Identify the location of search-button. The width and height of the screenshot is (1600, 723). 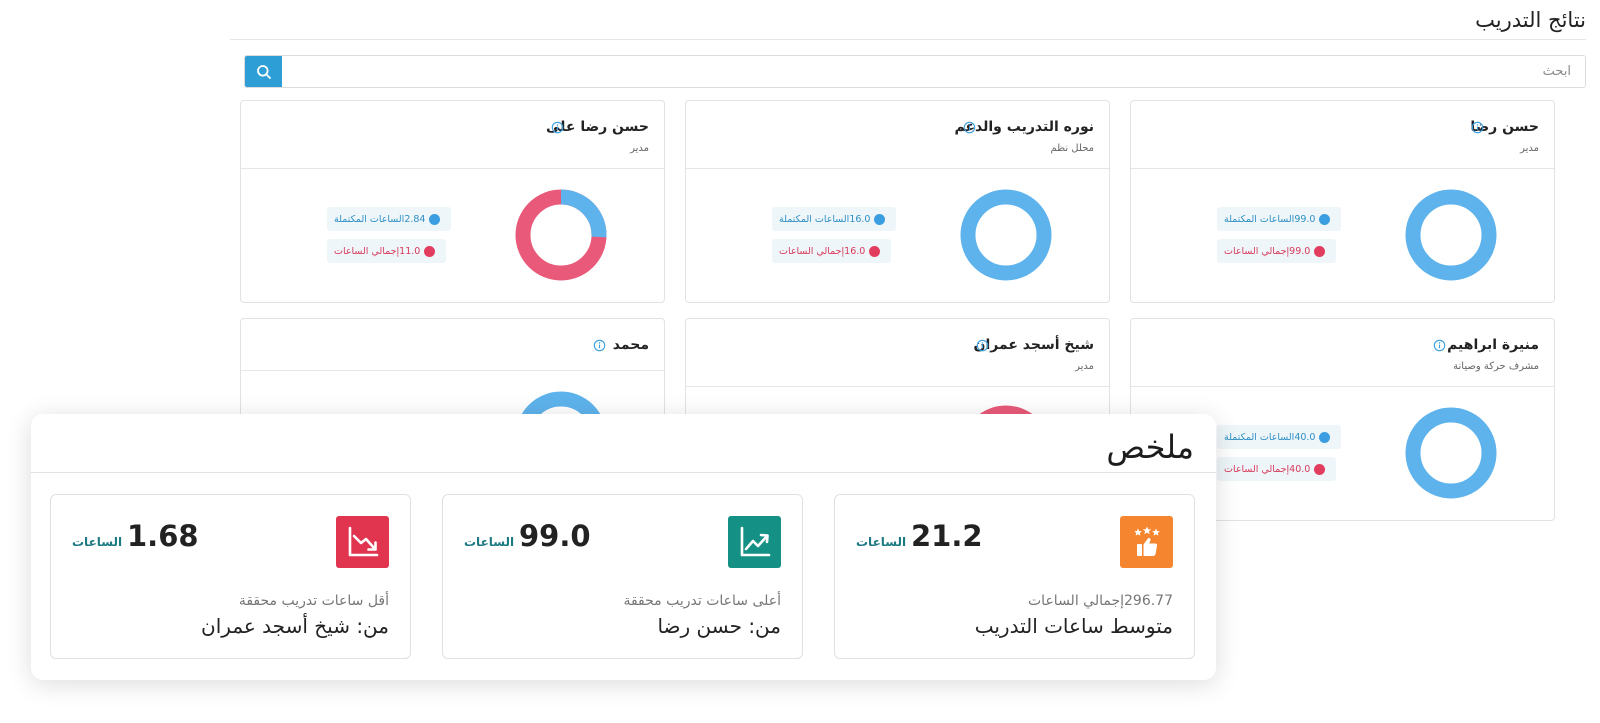
(263, 71).